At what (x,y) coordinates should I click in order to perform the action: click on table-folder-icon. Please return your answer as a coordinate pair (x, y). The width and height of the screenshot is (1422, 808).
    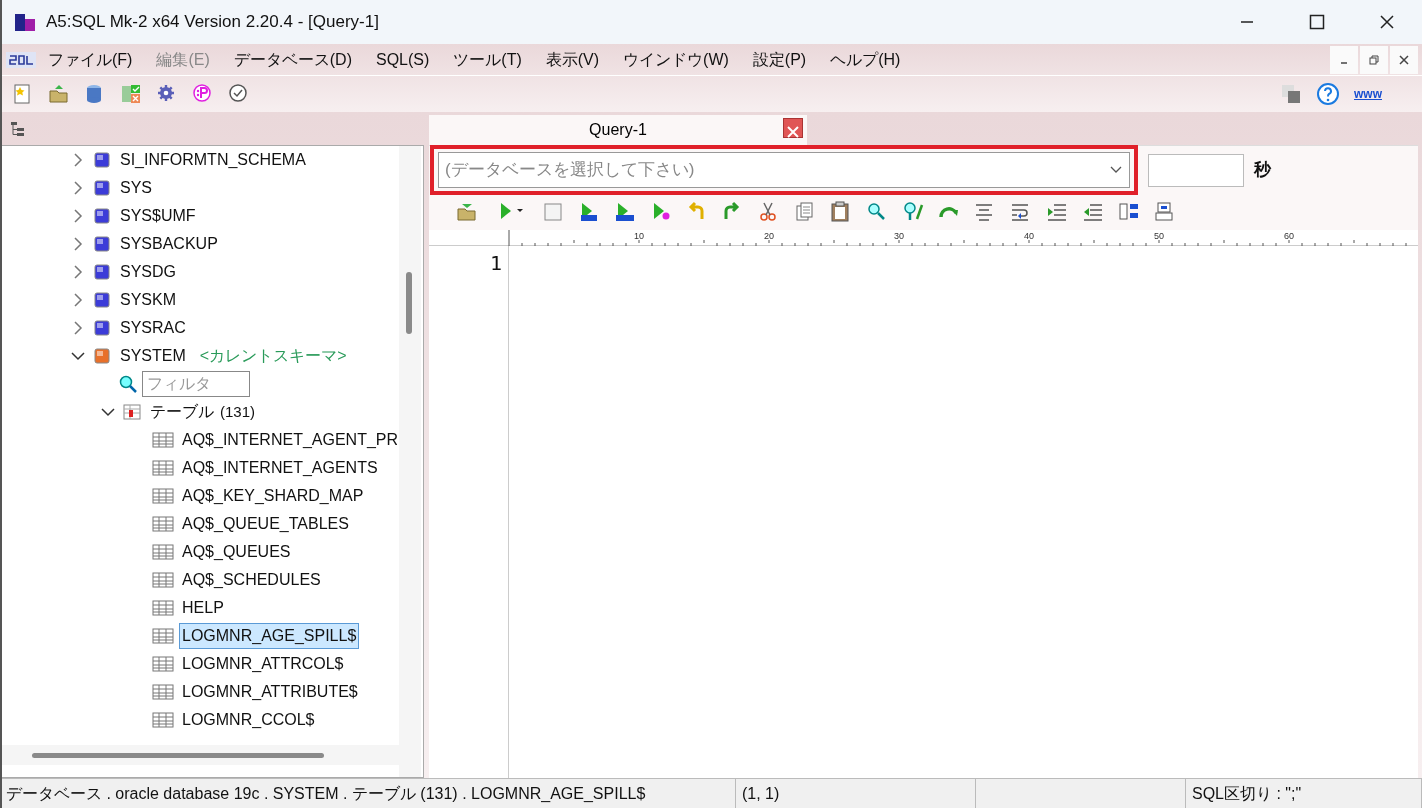
    Looking at the image, I should click on (132, 412).